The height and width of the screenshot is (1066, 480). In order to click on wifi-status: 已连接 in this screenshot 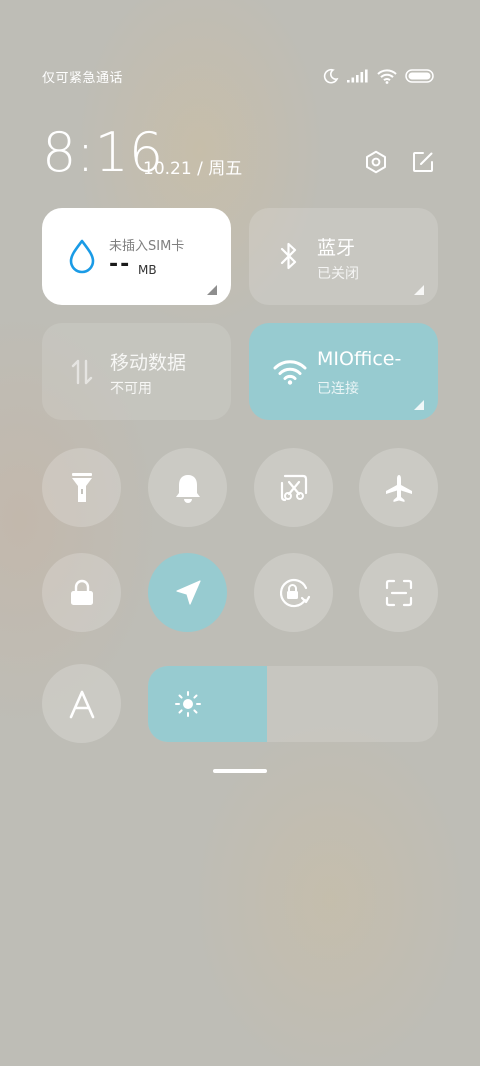, I will do `click(338, 389)`.